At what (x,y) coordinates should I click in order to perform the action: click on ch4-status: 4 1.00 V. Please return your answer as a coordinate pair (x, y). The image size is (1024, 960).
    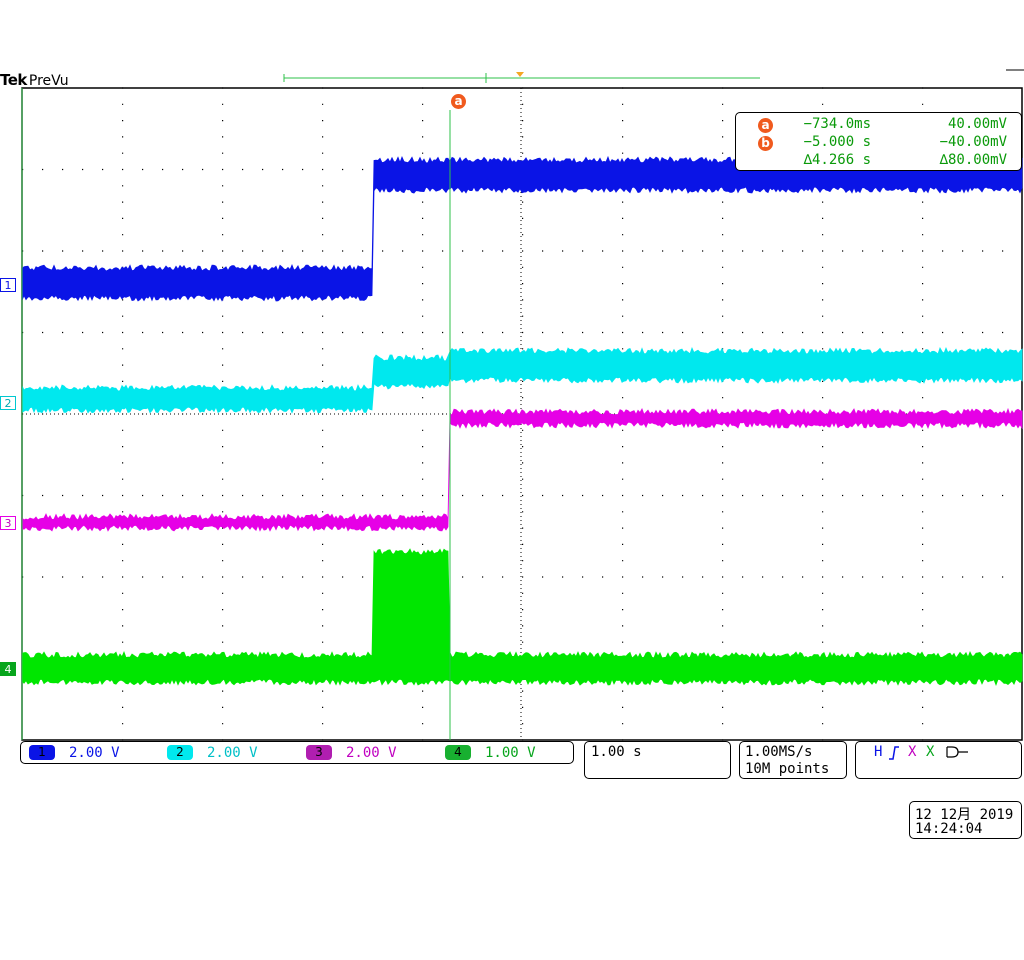
    Looking at the image, I should click on (490, 753).